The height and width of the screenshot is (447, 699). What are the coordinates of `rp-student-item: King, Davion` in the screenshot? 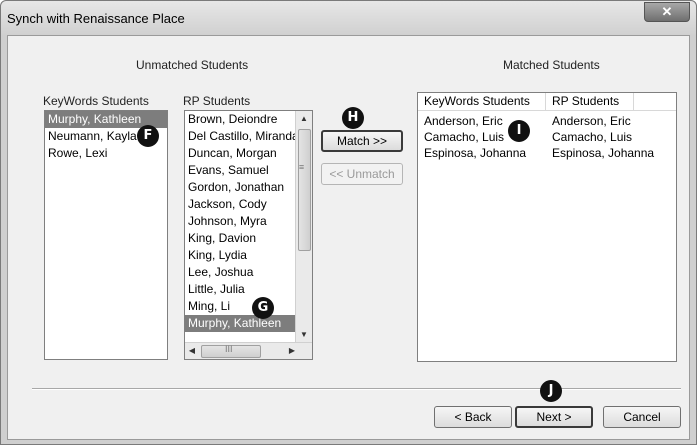 It's located at (241, 238).